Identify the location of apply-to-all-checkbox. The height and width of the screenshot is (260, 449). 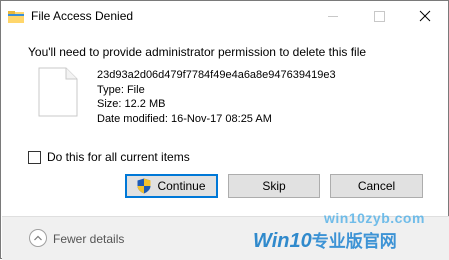
(34, 157).